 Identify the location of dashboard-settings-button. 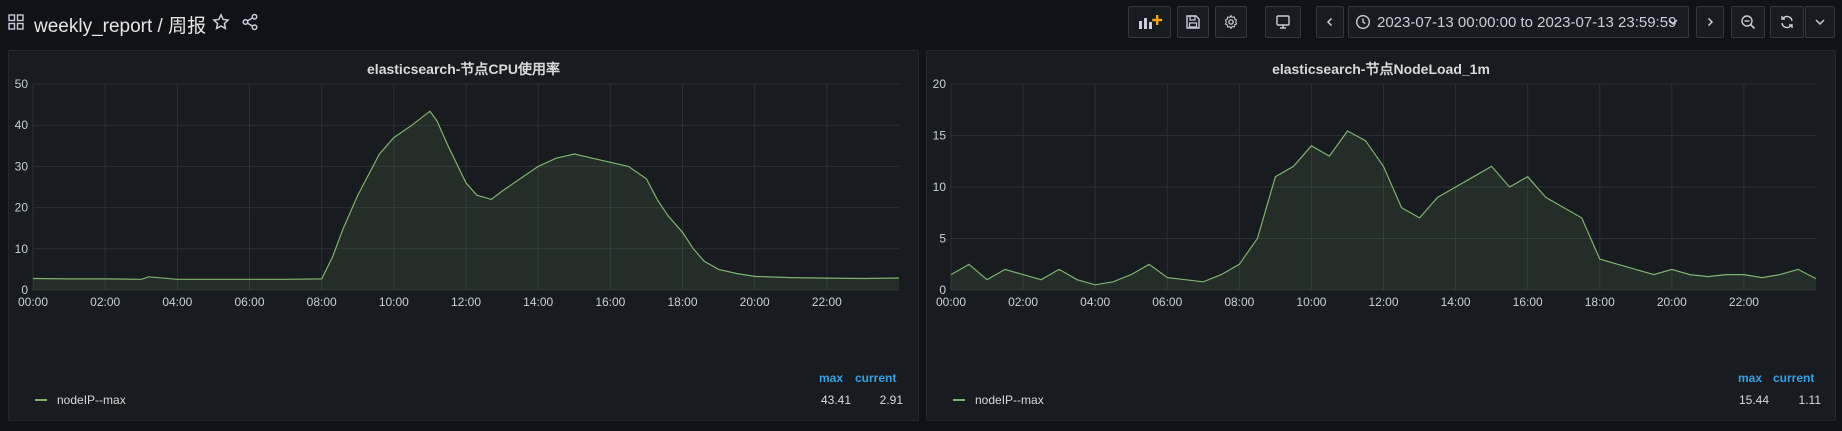
(1231, 22).